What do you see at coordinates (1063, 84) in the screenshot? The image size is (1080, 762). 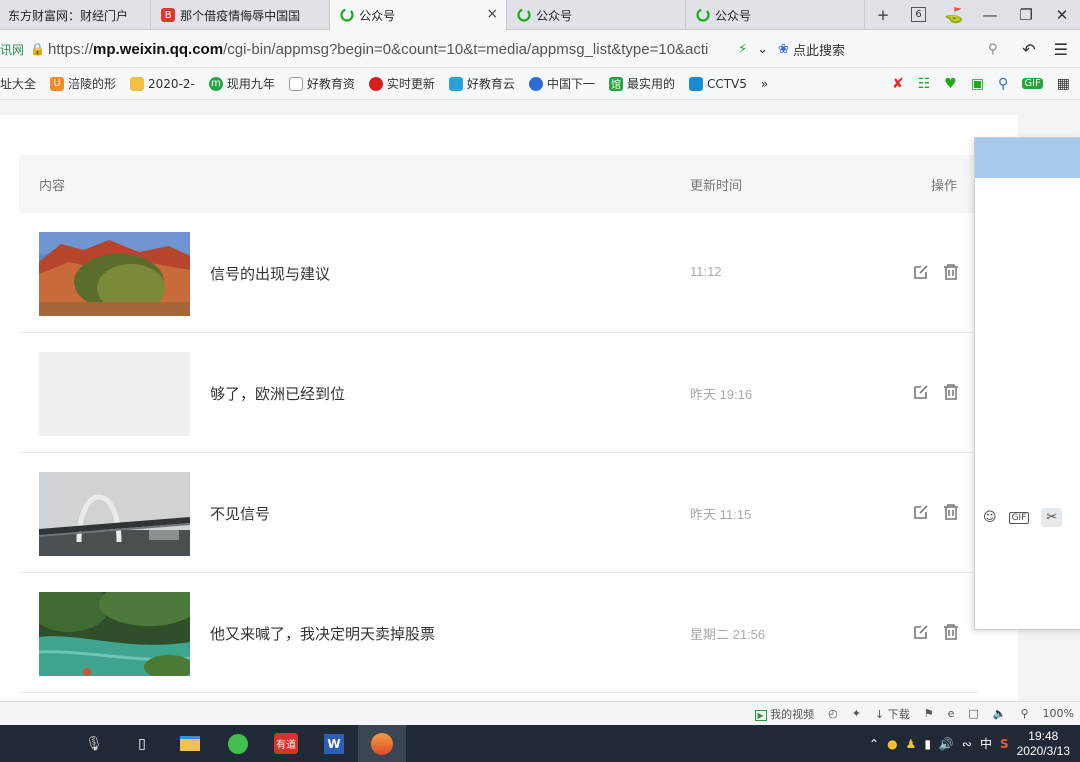 I see `apps-grid-icon: ▦` at bounding box center [1063, 84].